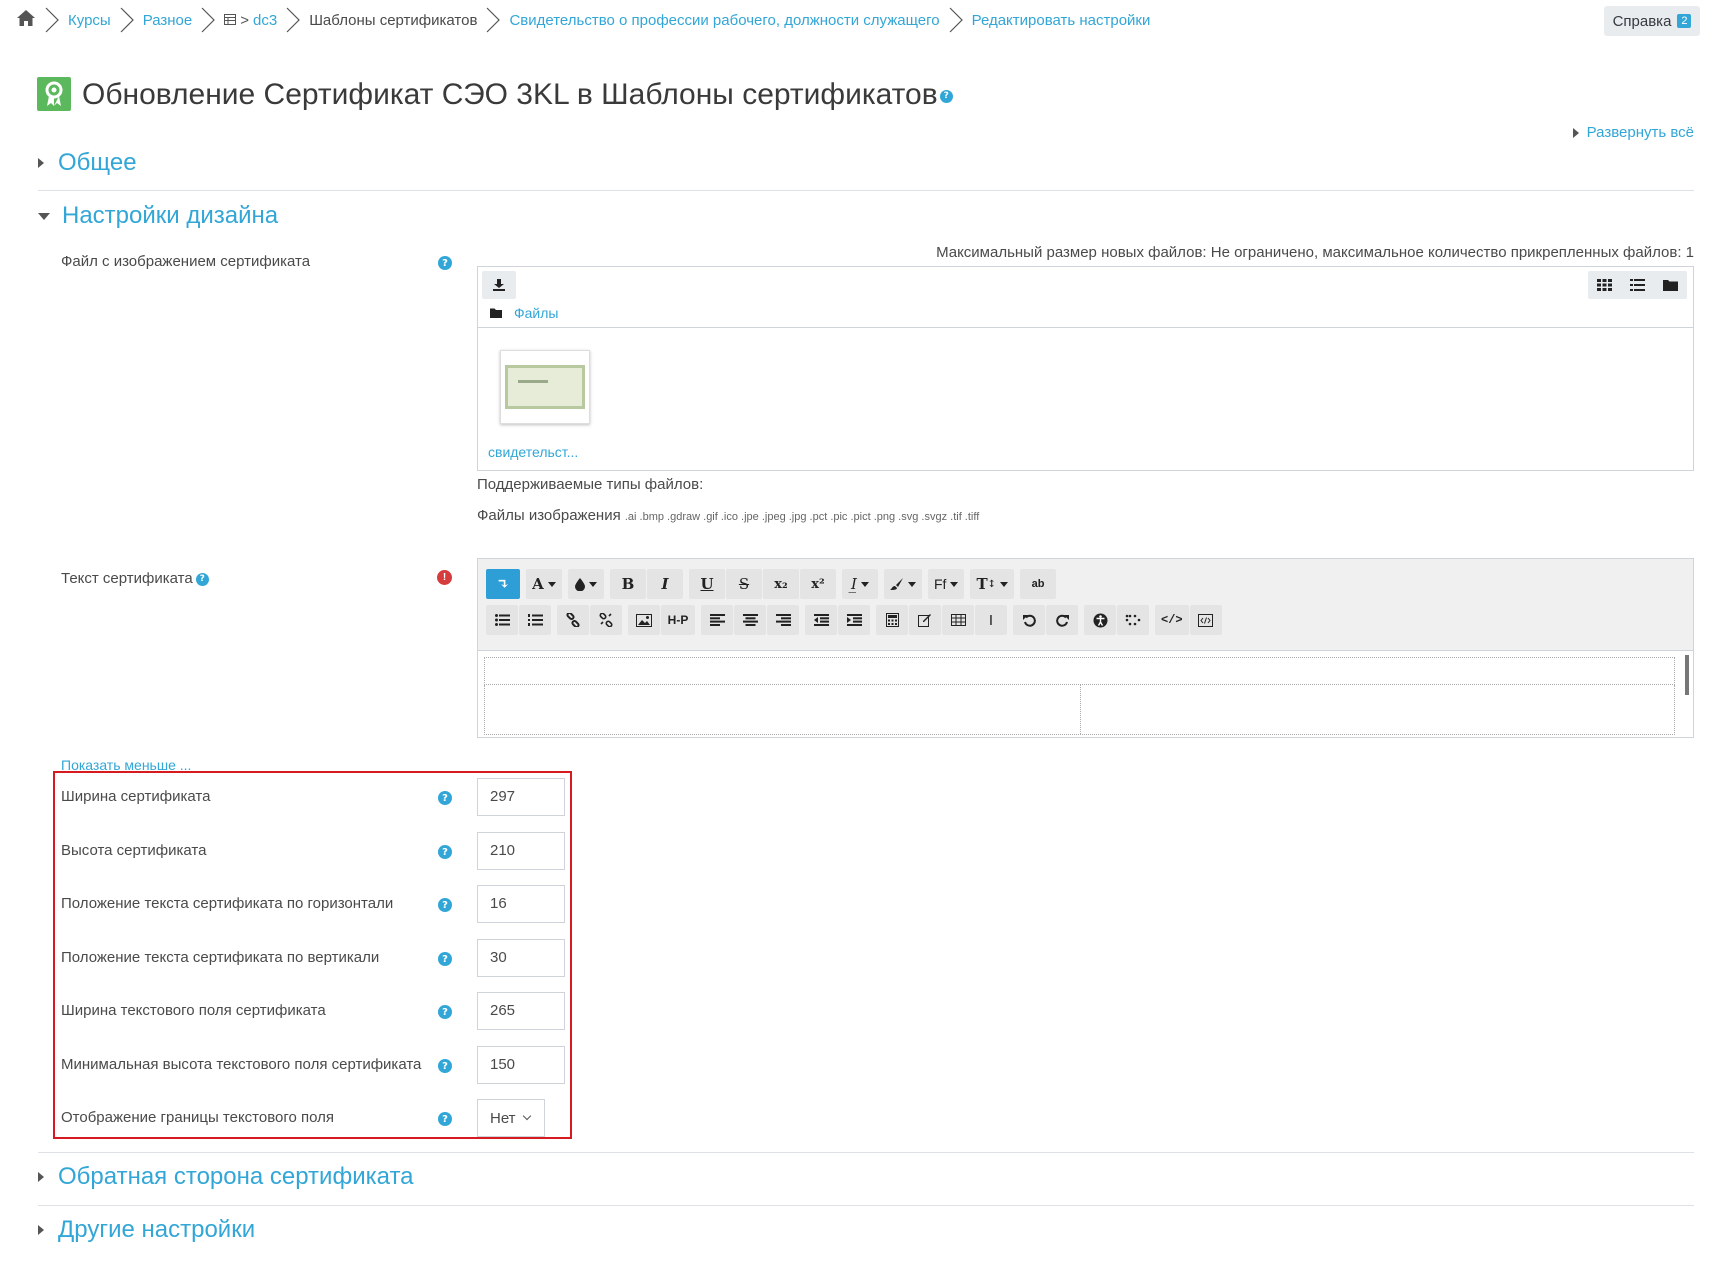  What do you see at coordinates (198, 1117) in the screenshot?
I see `border-display-label: Отображение границы текстового поля` at bounding box center [198, 1117].